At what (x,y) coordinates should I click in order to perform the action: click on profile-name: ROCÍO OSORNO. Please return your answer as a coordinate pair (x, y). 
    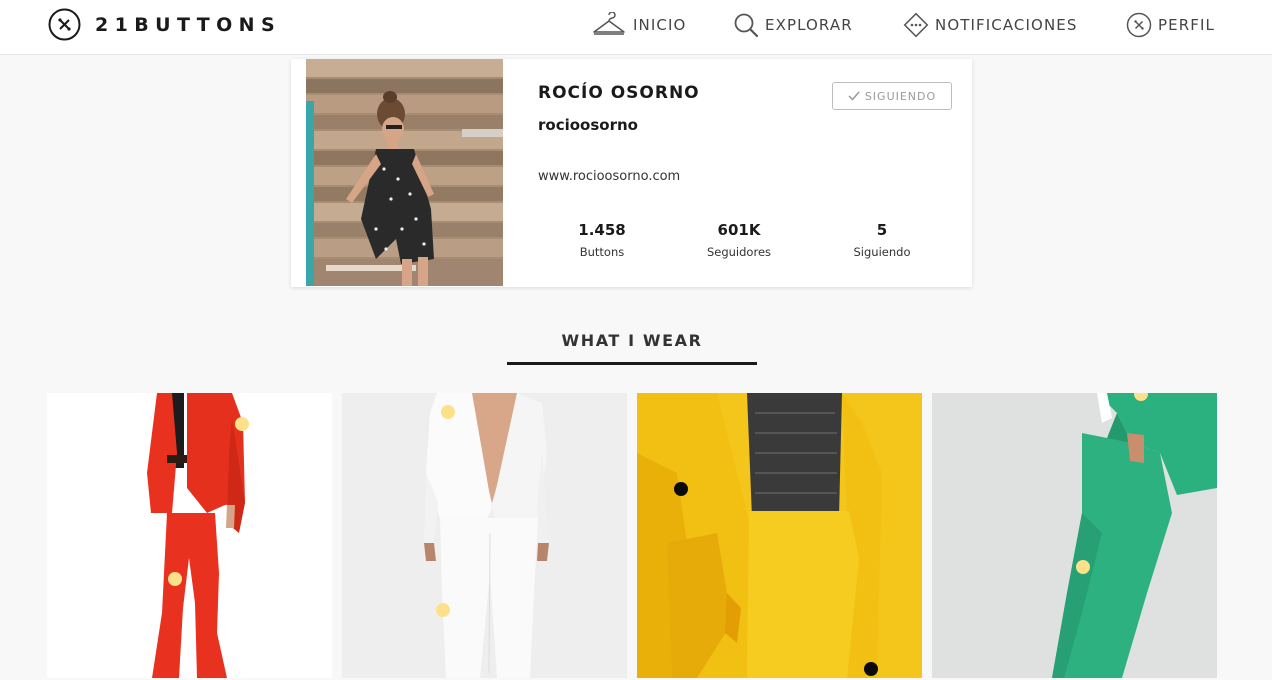
    Looking at the image, I should click on (619, 93).